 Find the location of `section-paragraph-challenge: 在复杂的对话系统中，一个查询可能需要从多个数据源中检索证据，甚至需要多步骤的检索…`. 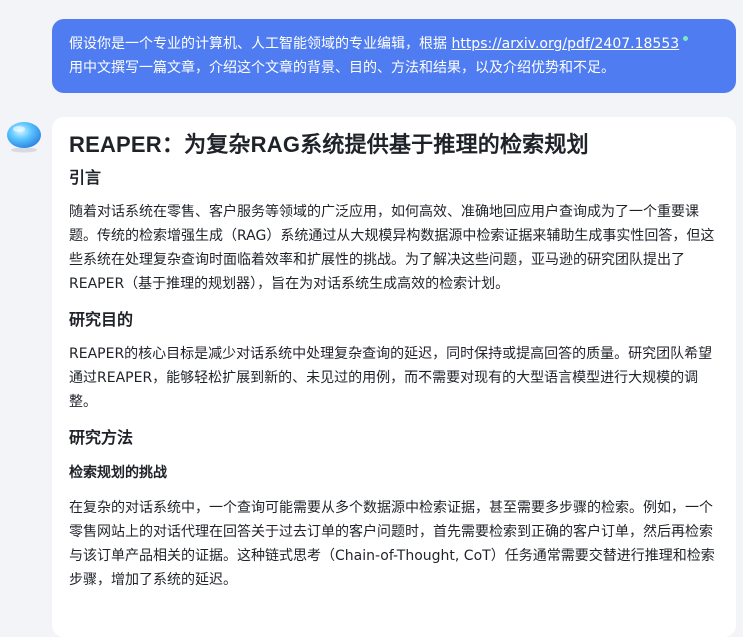

section-paragraph-challenge: 在复杂的对话系统中，一个查询可能需要从多个数据源中检索证据，甚至需要多步骤的检索… is located at coordinates (392, 544).